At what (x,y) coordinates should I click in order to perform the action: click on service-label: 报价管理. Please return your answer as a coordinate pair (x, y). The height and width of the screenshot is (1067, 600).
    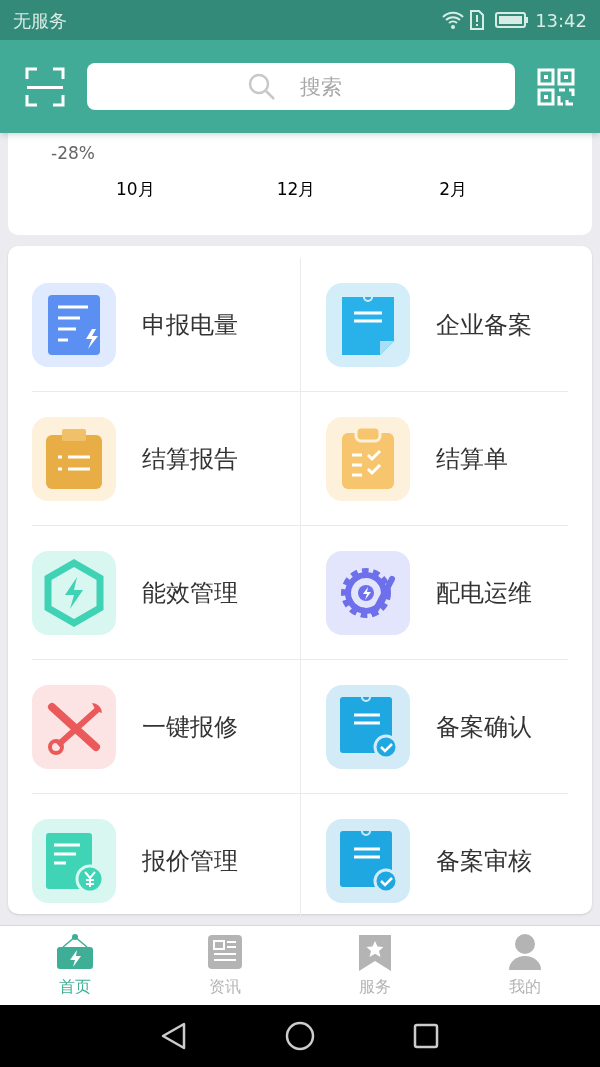
    Looking at the image, I should click on (190, 861).